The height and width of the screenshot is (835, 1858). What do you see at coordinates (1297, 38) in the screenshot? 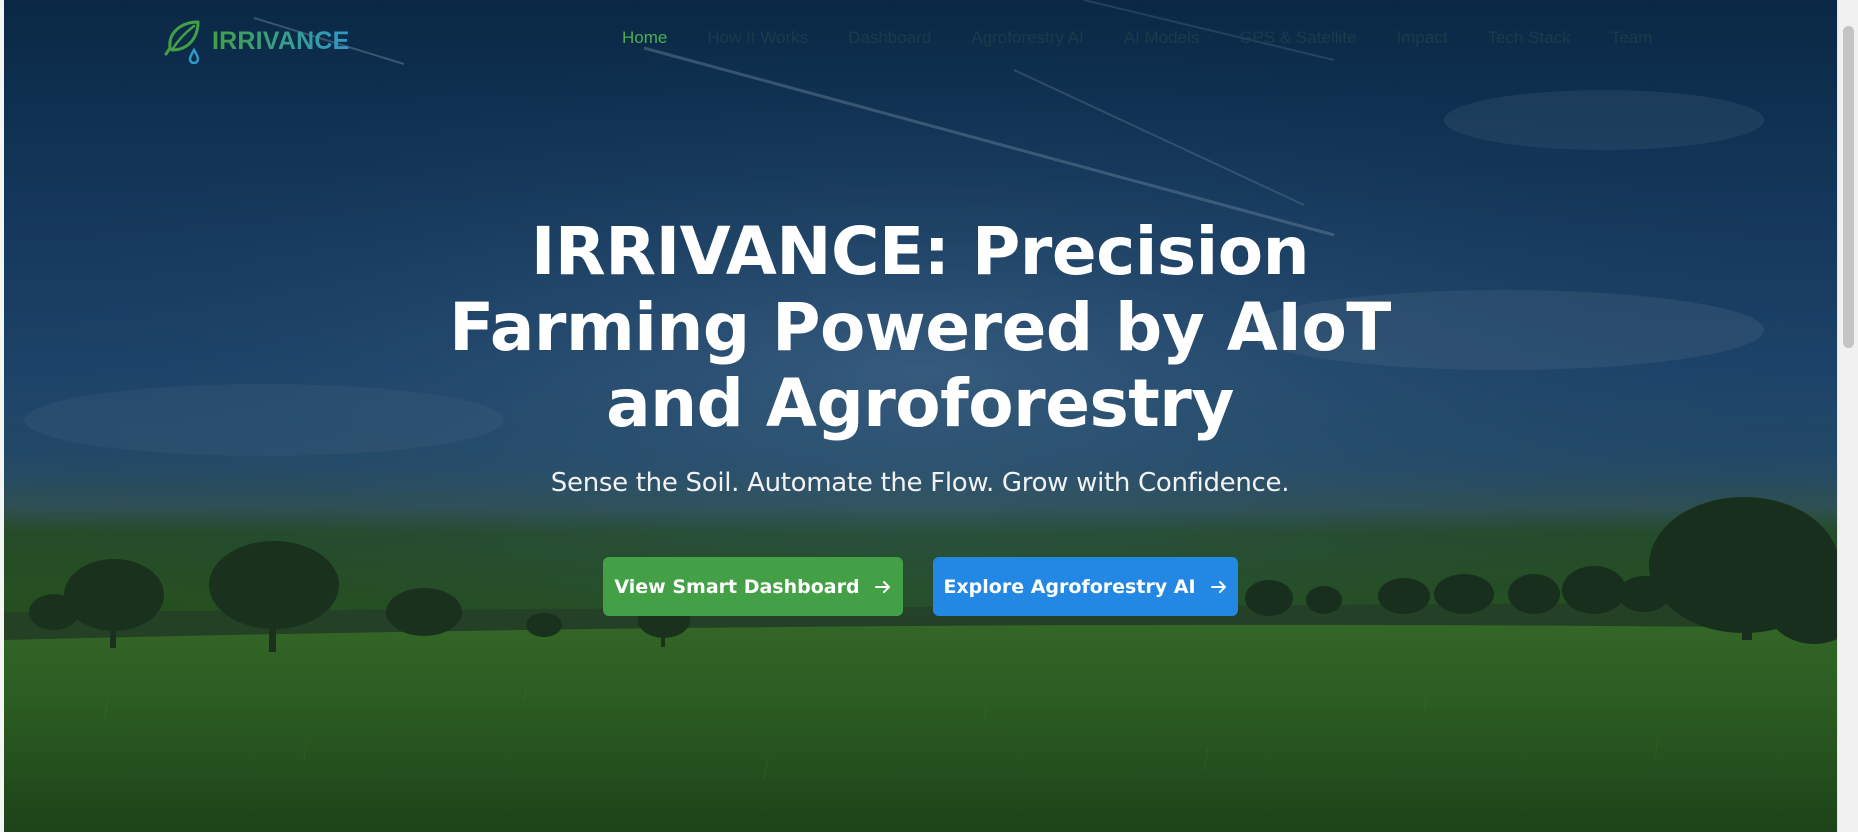
I see `nav-item-gps-satellite: GPS & Satellite` at bounding box center [1297, 38].